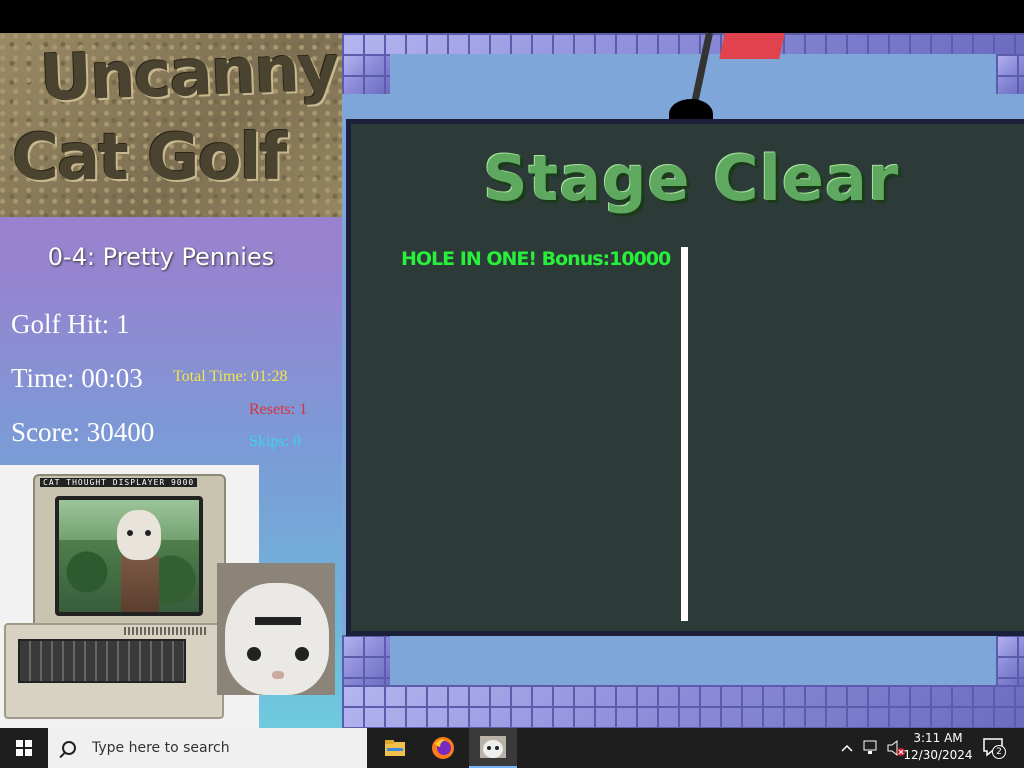  What do you see at coordinates (1010, 660) in the screenshot?
I see `bottom-right-bricks` at bounding box center [1010, 660].